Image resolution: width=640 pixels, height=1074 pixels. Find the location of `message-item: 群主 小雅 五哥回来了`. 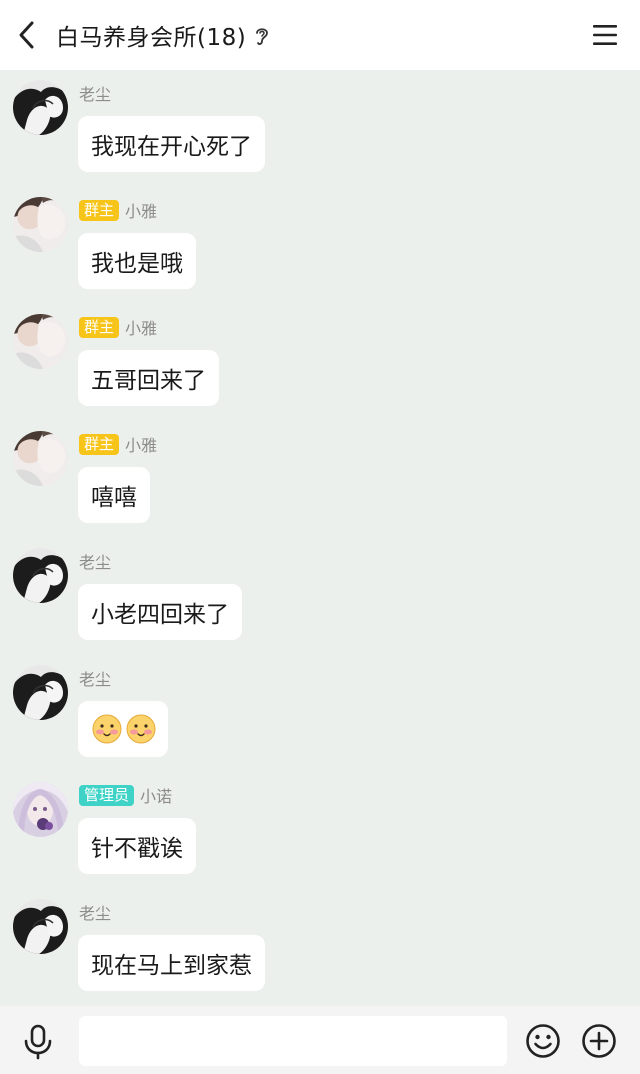

message-item: 群主 小雅 五哥回来了 is located at coordinates (320, 362).